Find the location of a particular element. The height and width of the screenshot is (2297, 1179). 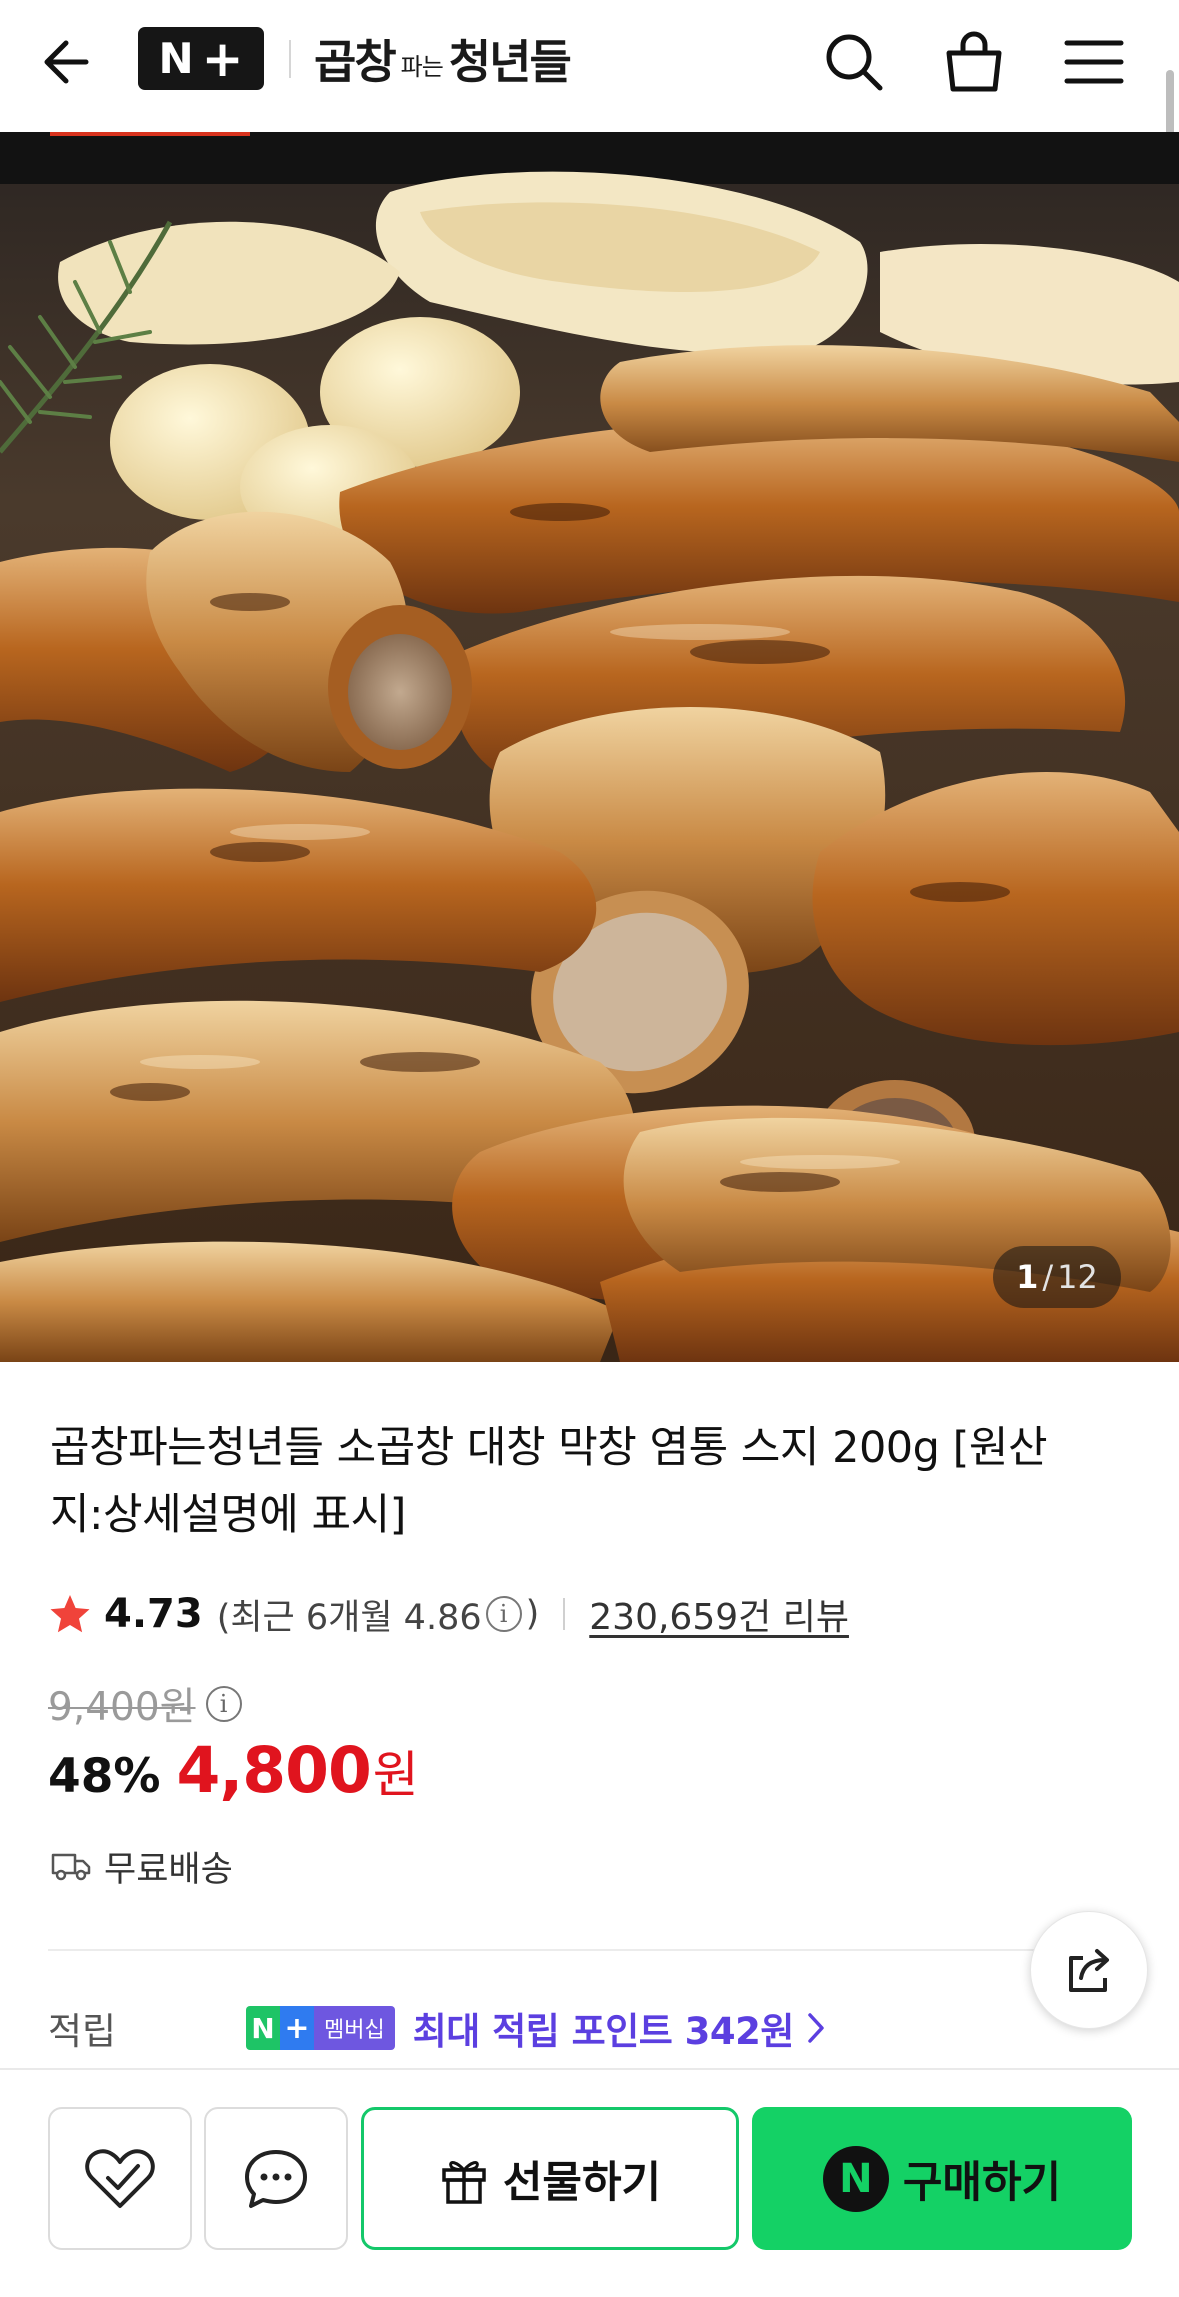

menu-button is located at coordinates (1094, 62).